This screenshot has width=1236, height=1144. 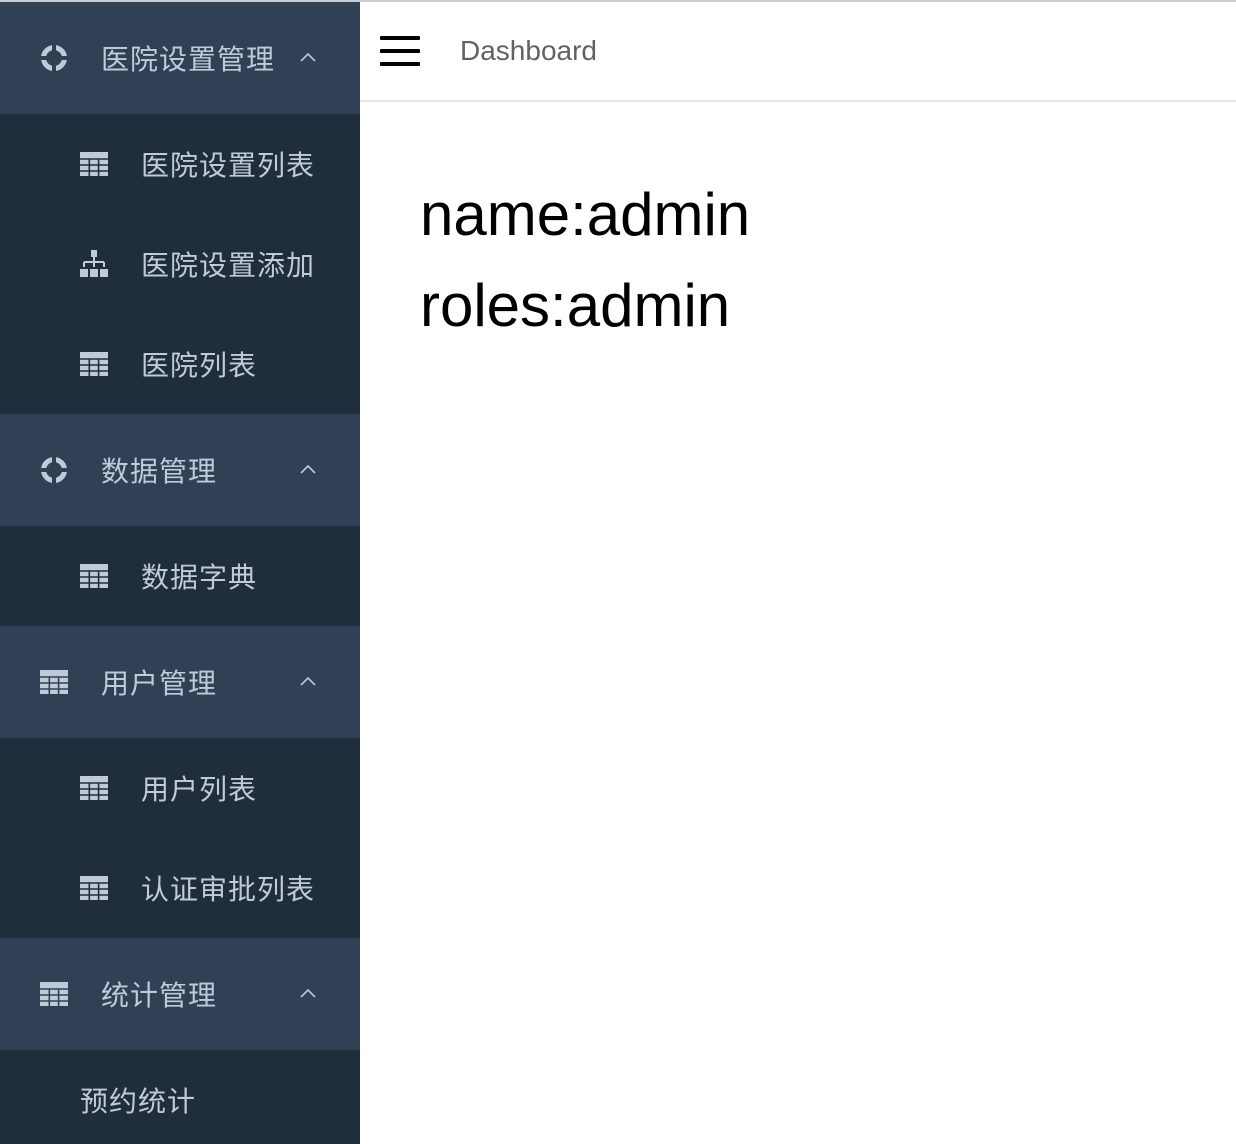 I want to click on sidebar-item-hospital-settings-add: 医院设置添加, so click(x=180, y=264).